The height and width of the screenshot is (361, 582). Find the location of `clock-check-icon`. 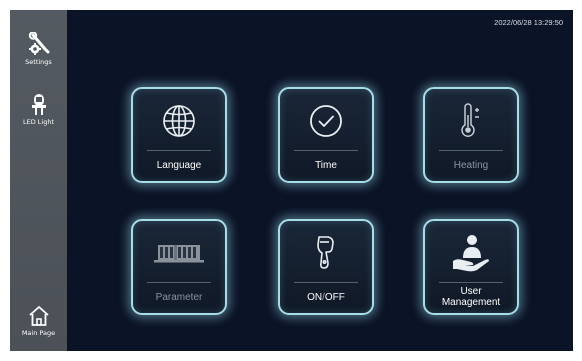

clock-check-icon is located at coordinates (326, 121).